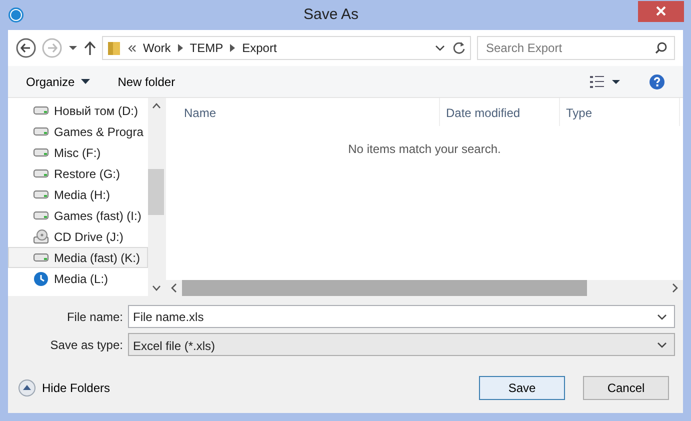 Image resolution: width=691 pixels, height=421 pixels. I want to click on column-header: Type, so click(620, 112).